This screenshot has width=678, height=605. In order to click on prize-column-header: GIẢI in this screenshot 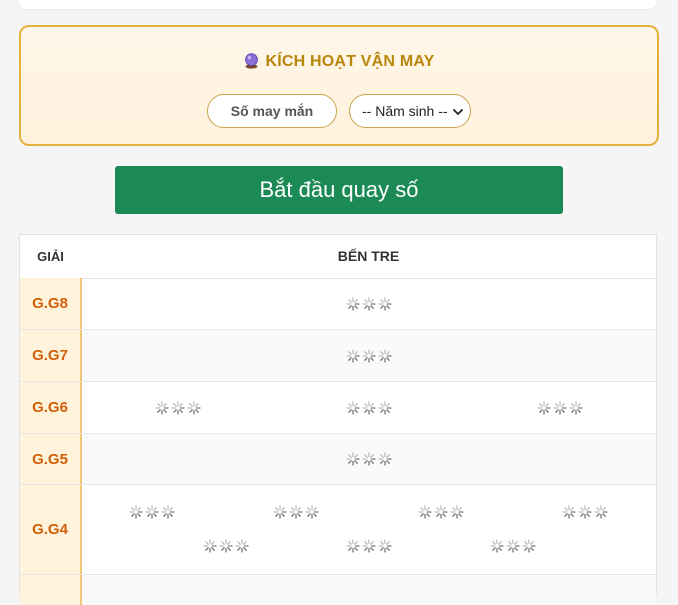, I will do `click(50, 256)`.